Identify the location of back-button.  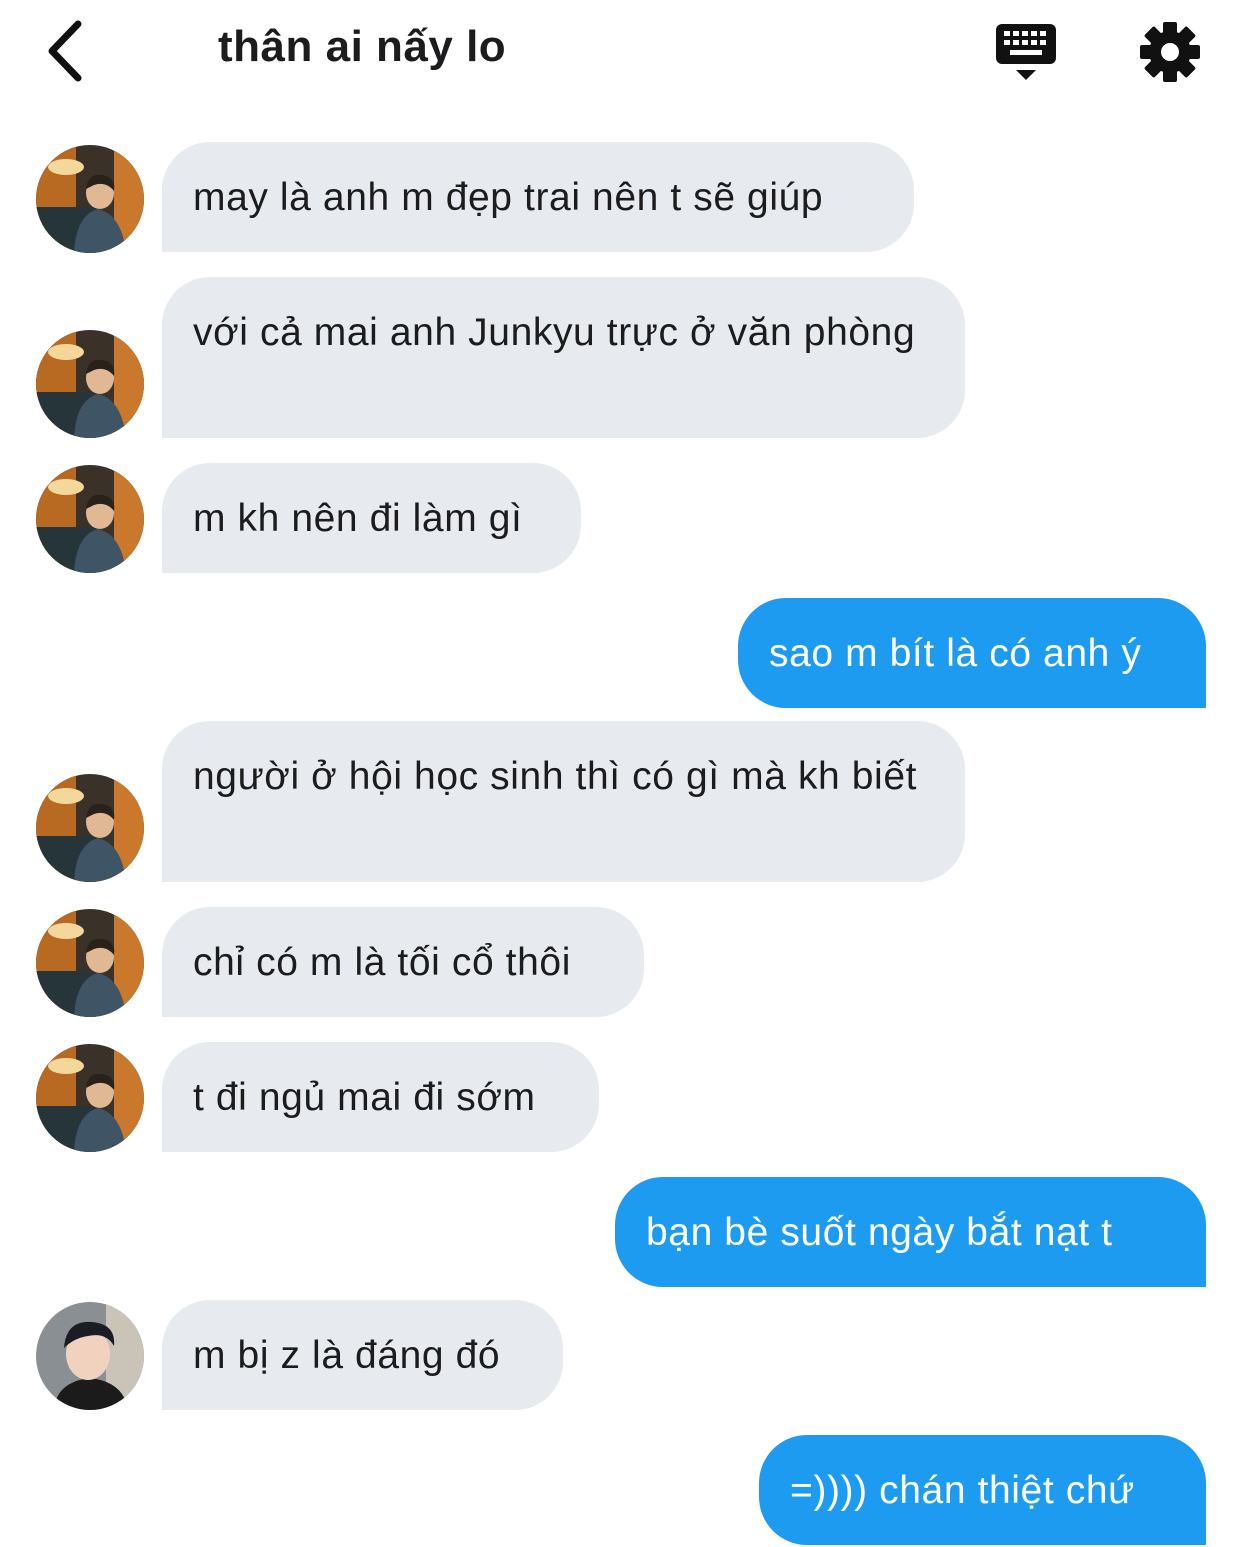
(70, 51).